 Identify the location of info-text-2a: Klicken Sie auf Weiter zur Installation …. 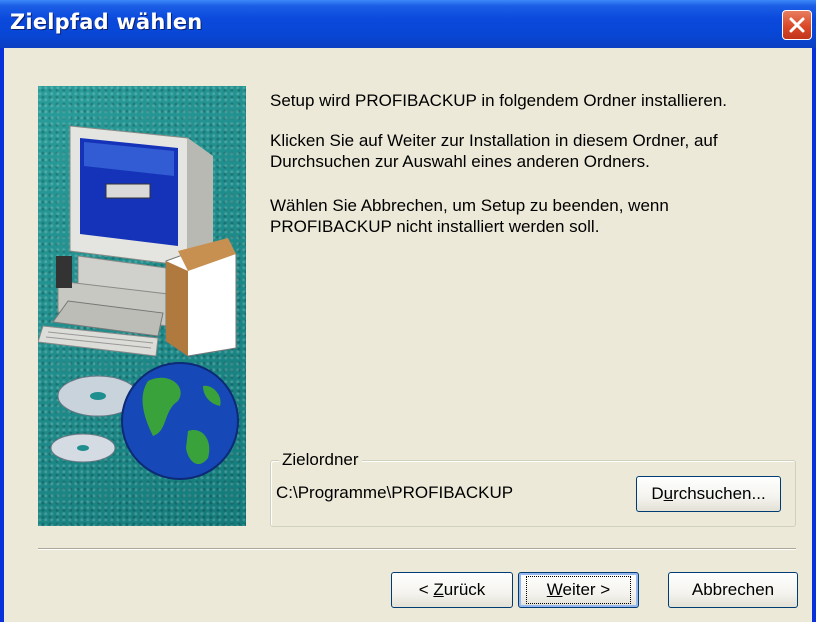
(494, 140).